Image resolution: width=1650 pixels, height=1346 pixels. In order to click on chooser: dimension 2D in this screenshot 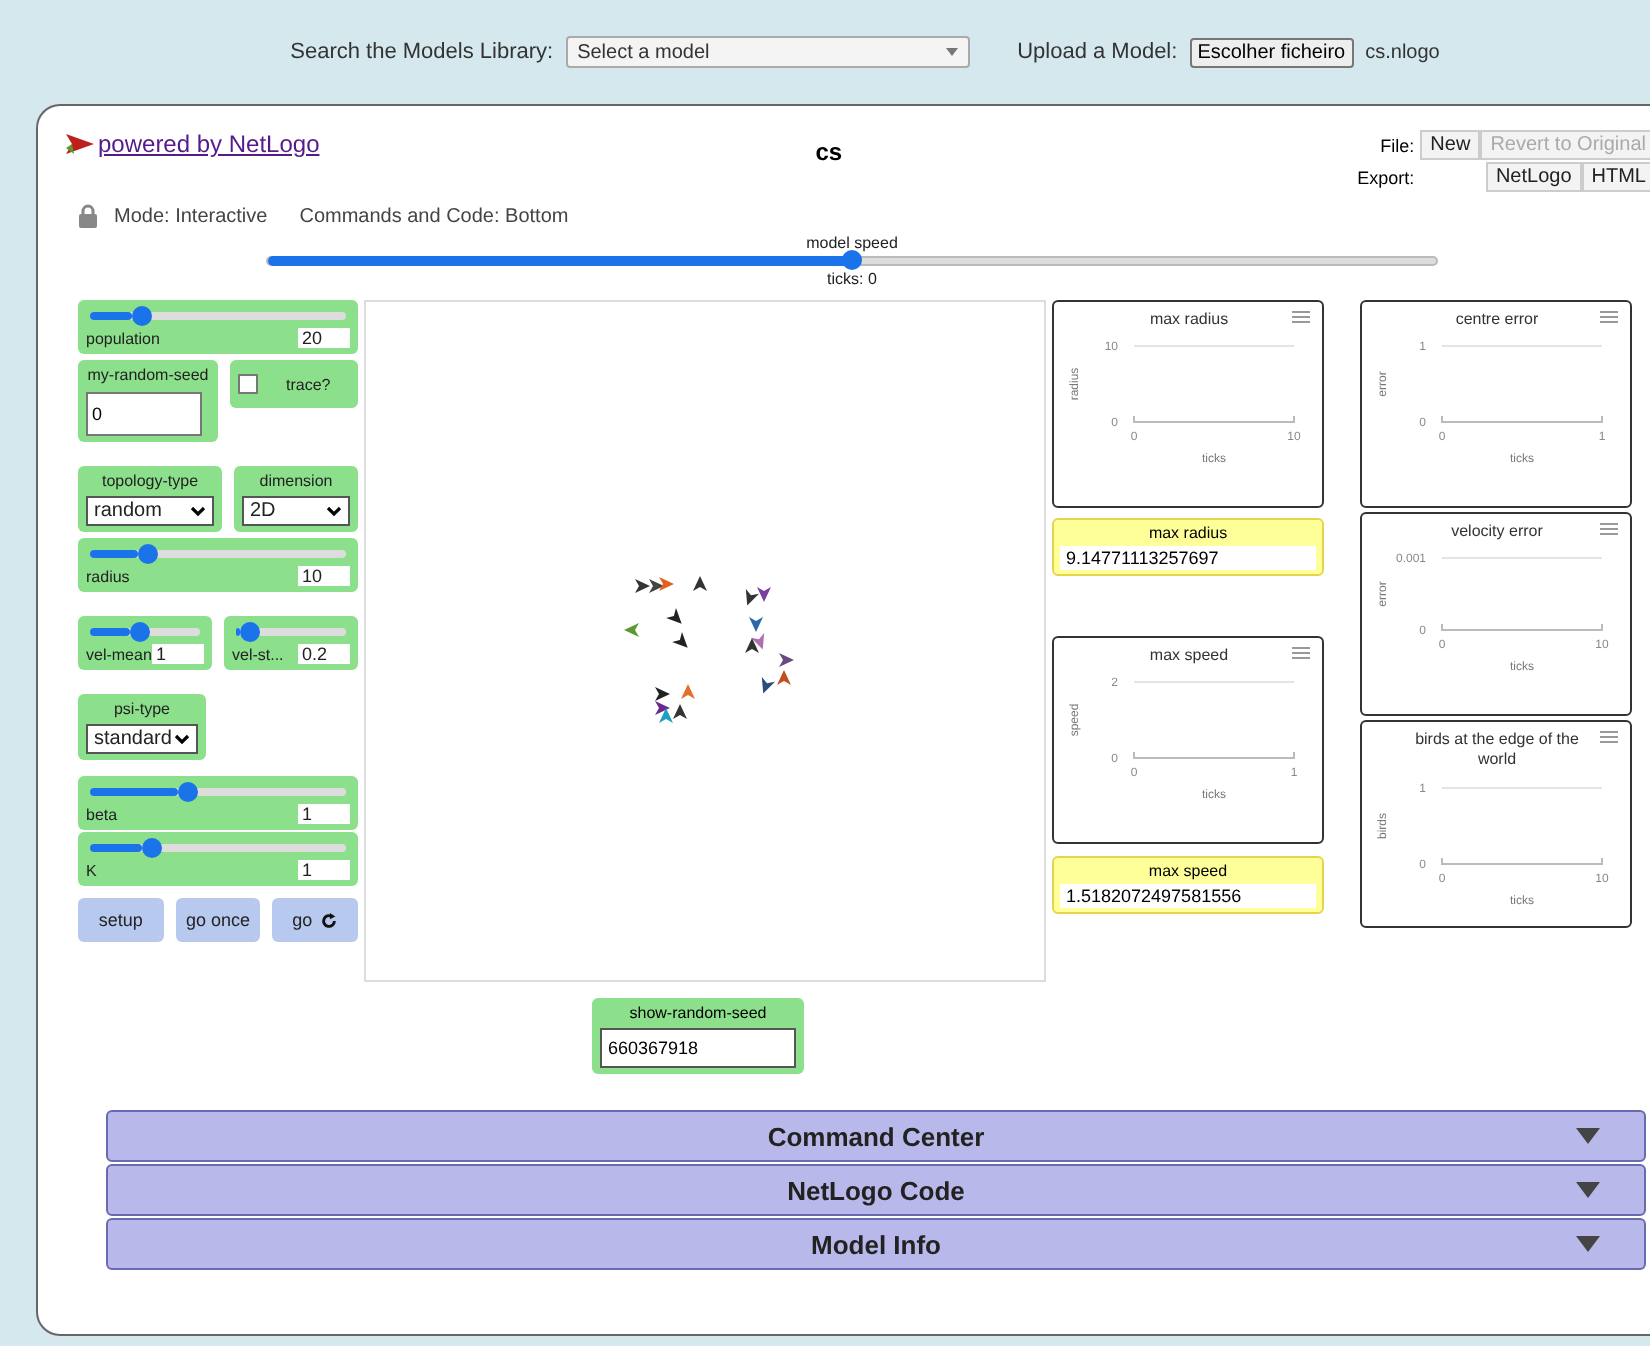, I will do `click(296, 499)`.